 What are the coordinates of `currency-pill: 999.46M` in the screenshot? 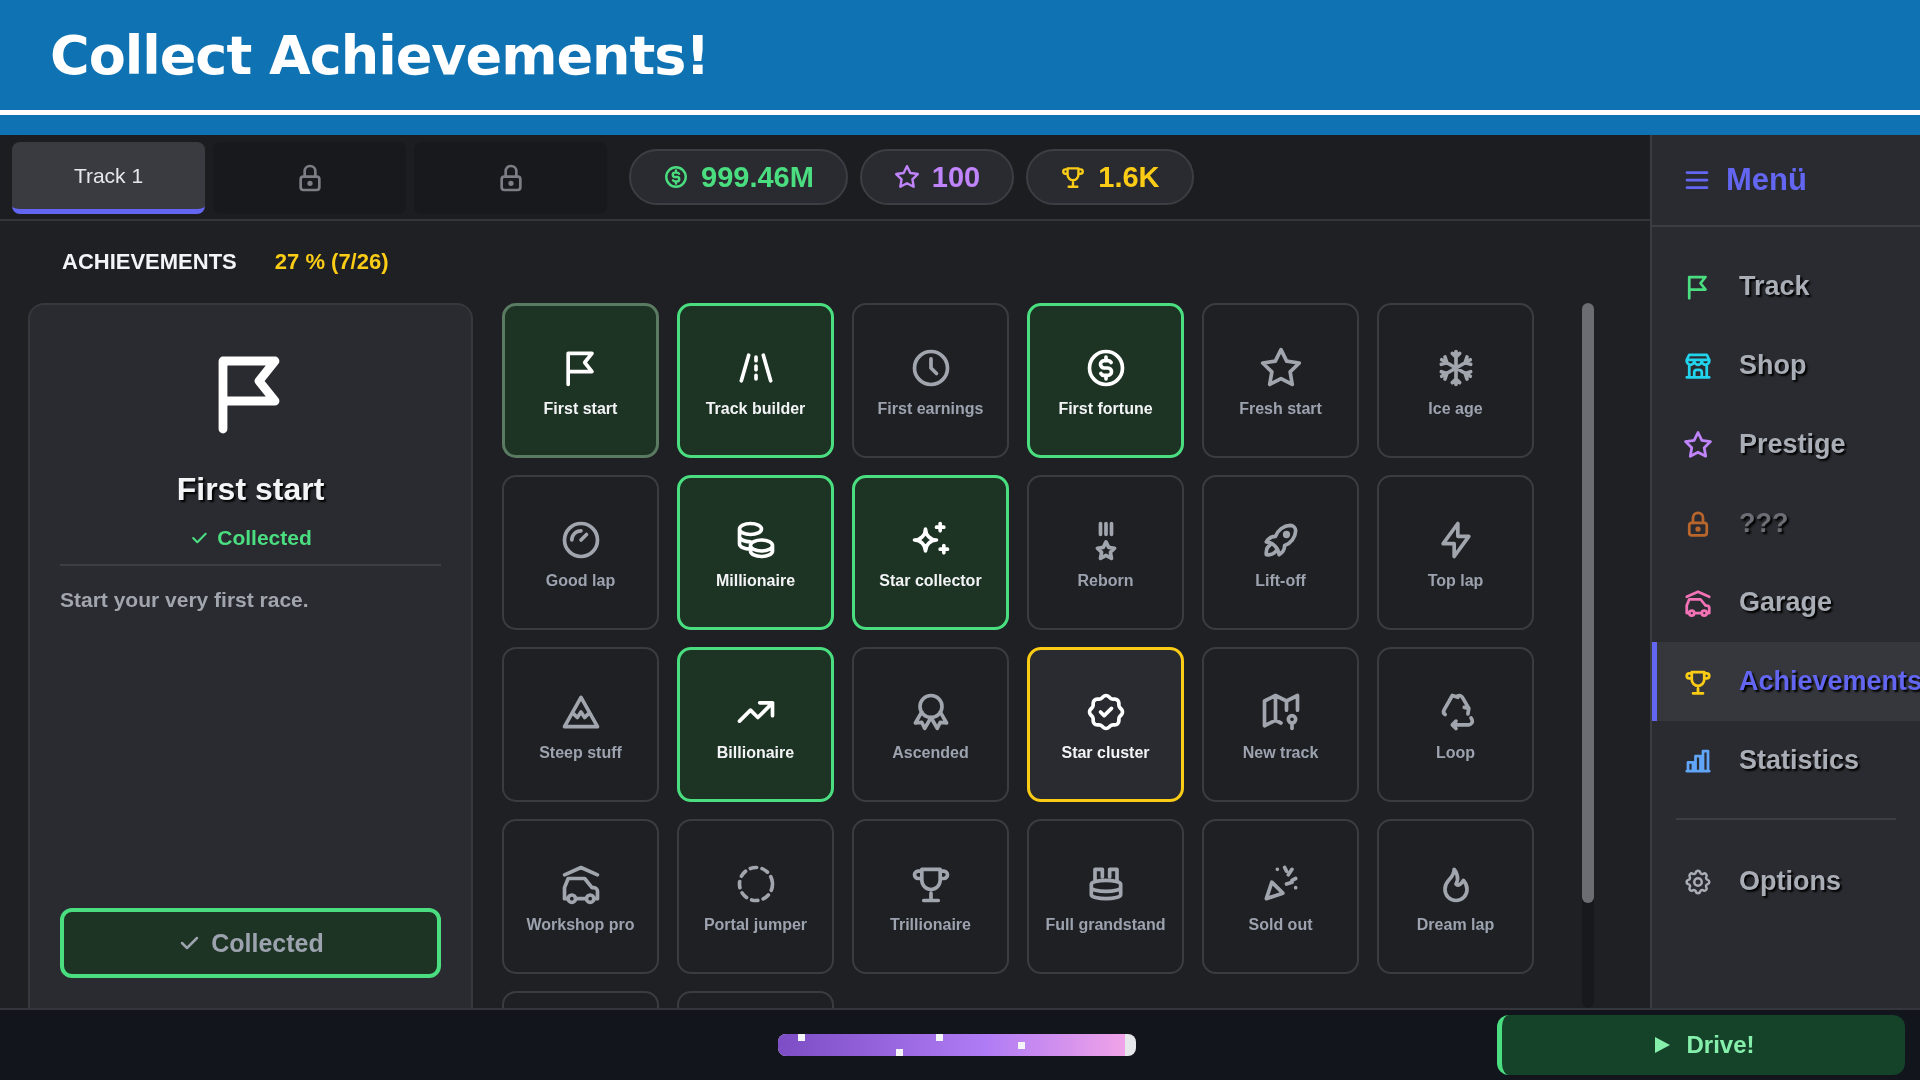 It's located at (738, 177).